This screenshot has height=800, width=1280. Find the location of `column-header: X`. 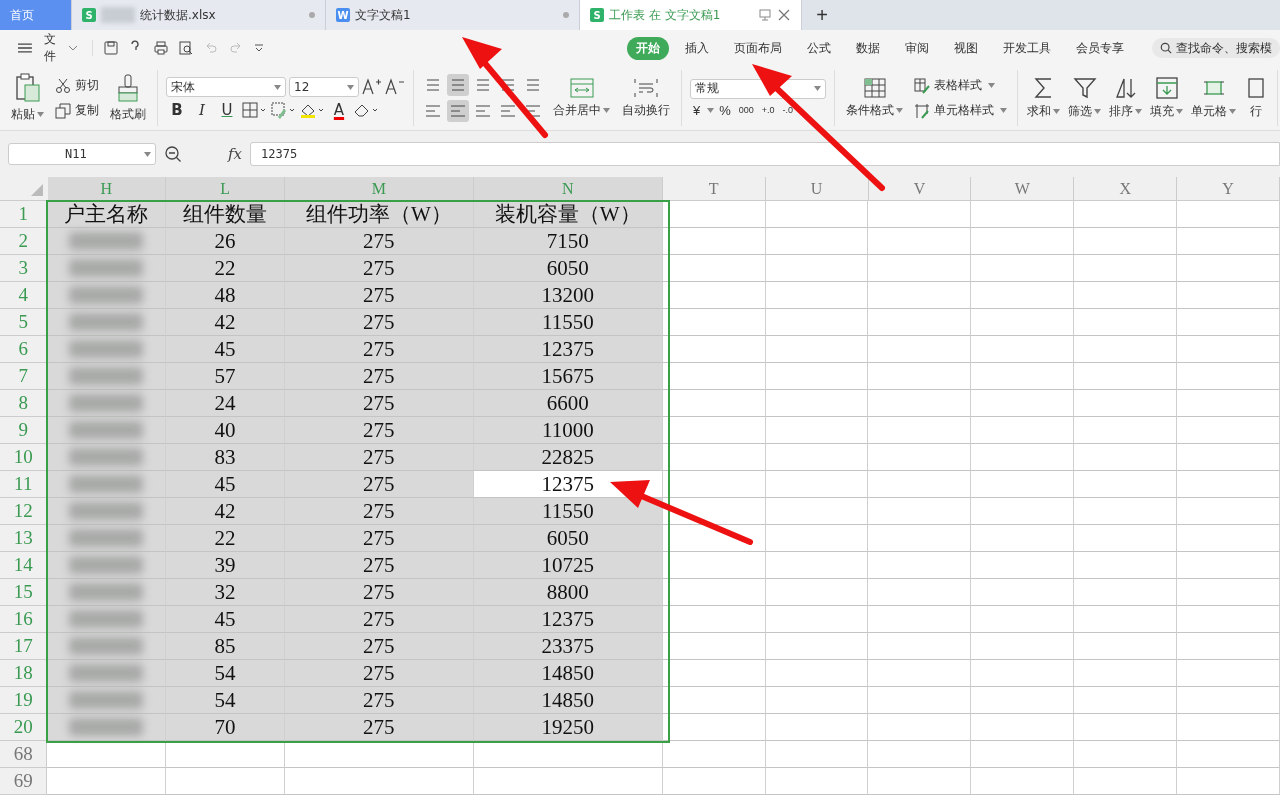

column-header: X is located at coordinates (1126, 188).